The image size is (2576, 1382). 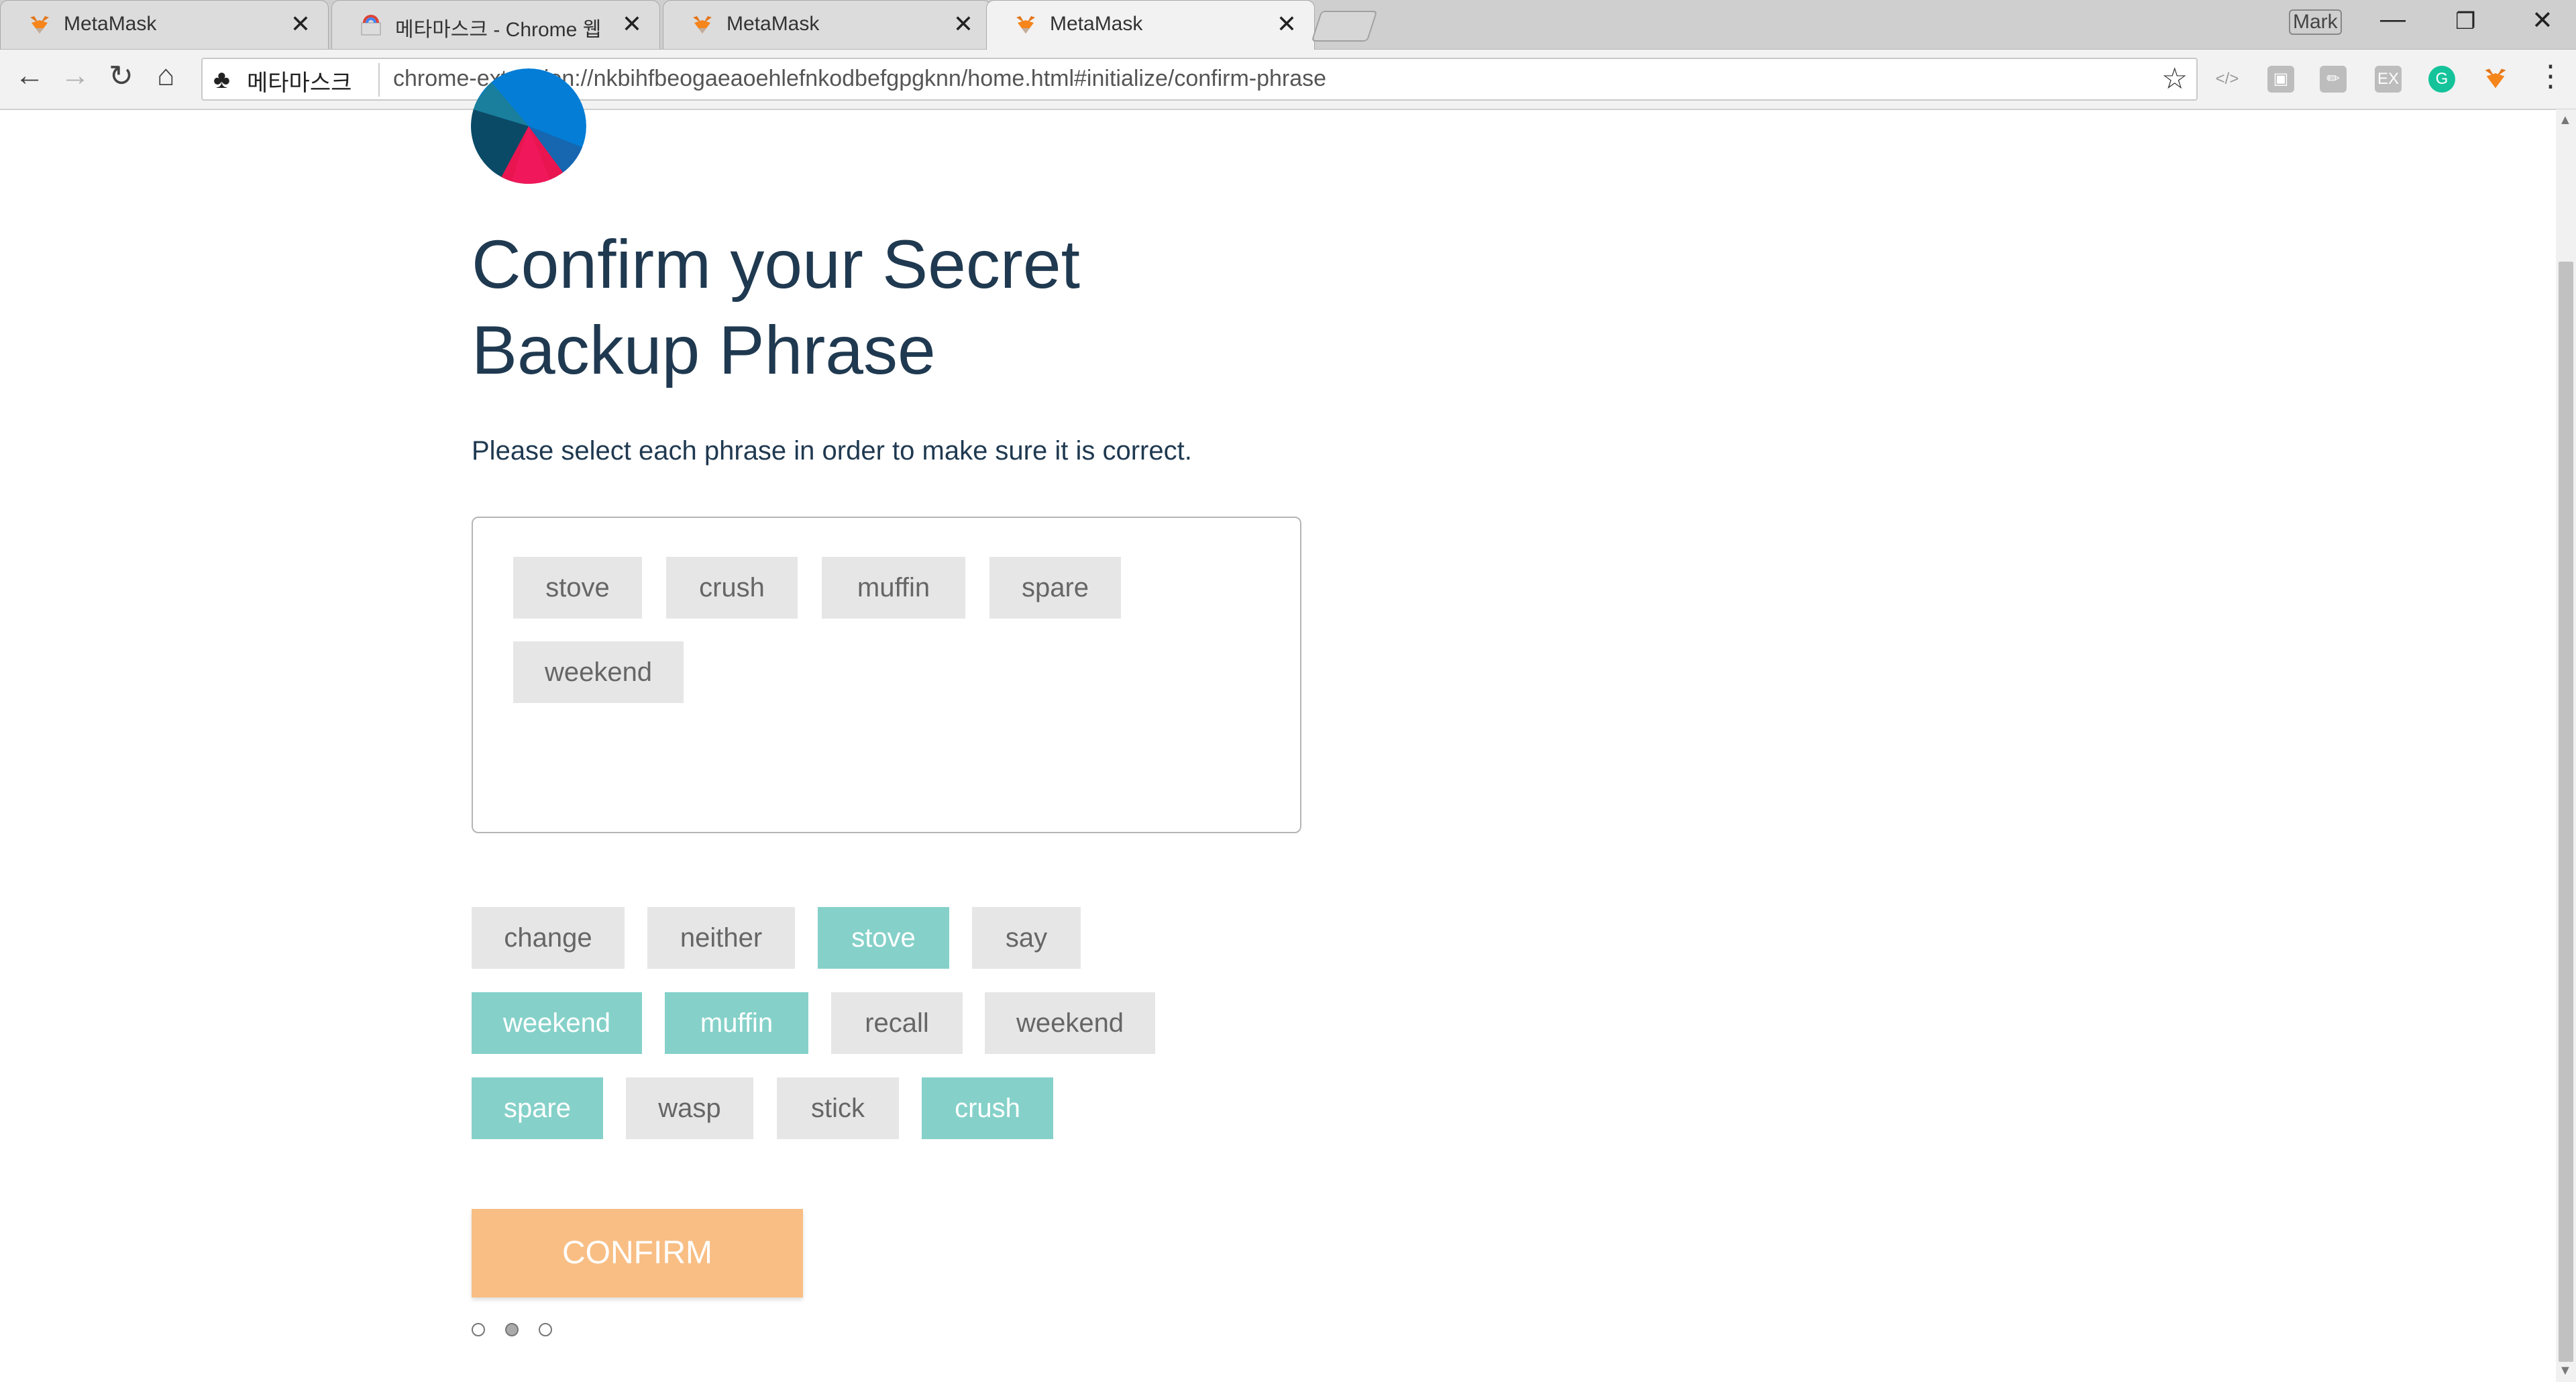 I want to click on word-bank-chip-selected: crush, so click(x=987, y=1108).